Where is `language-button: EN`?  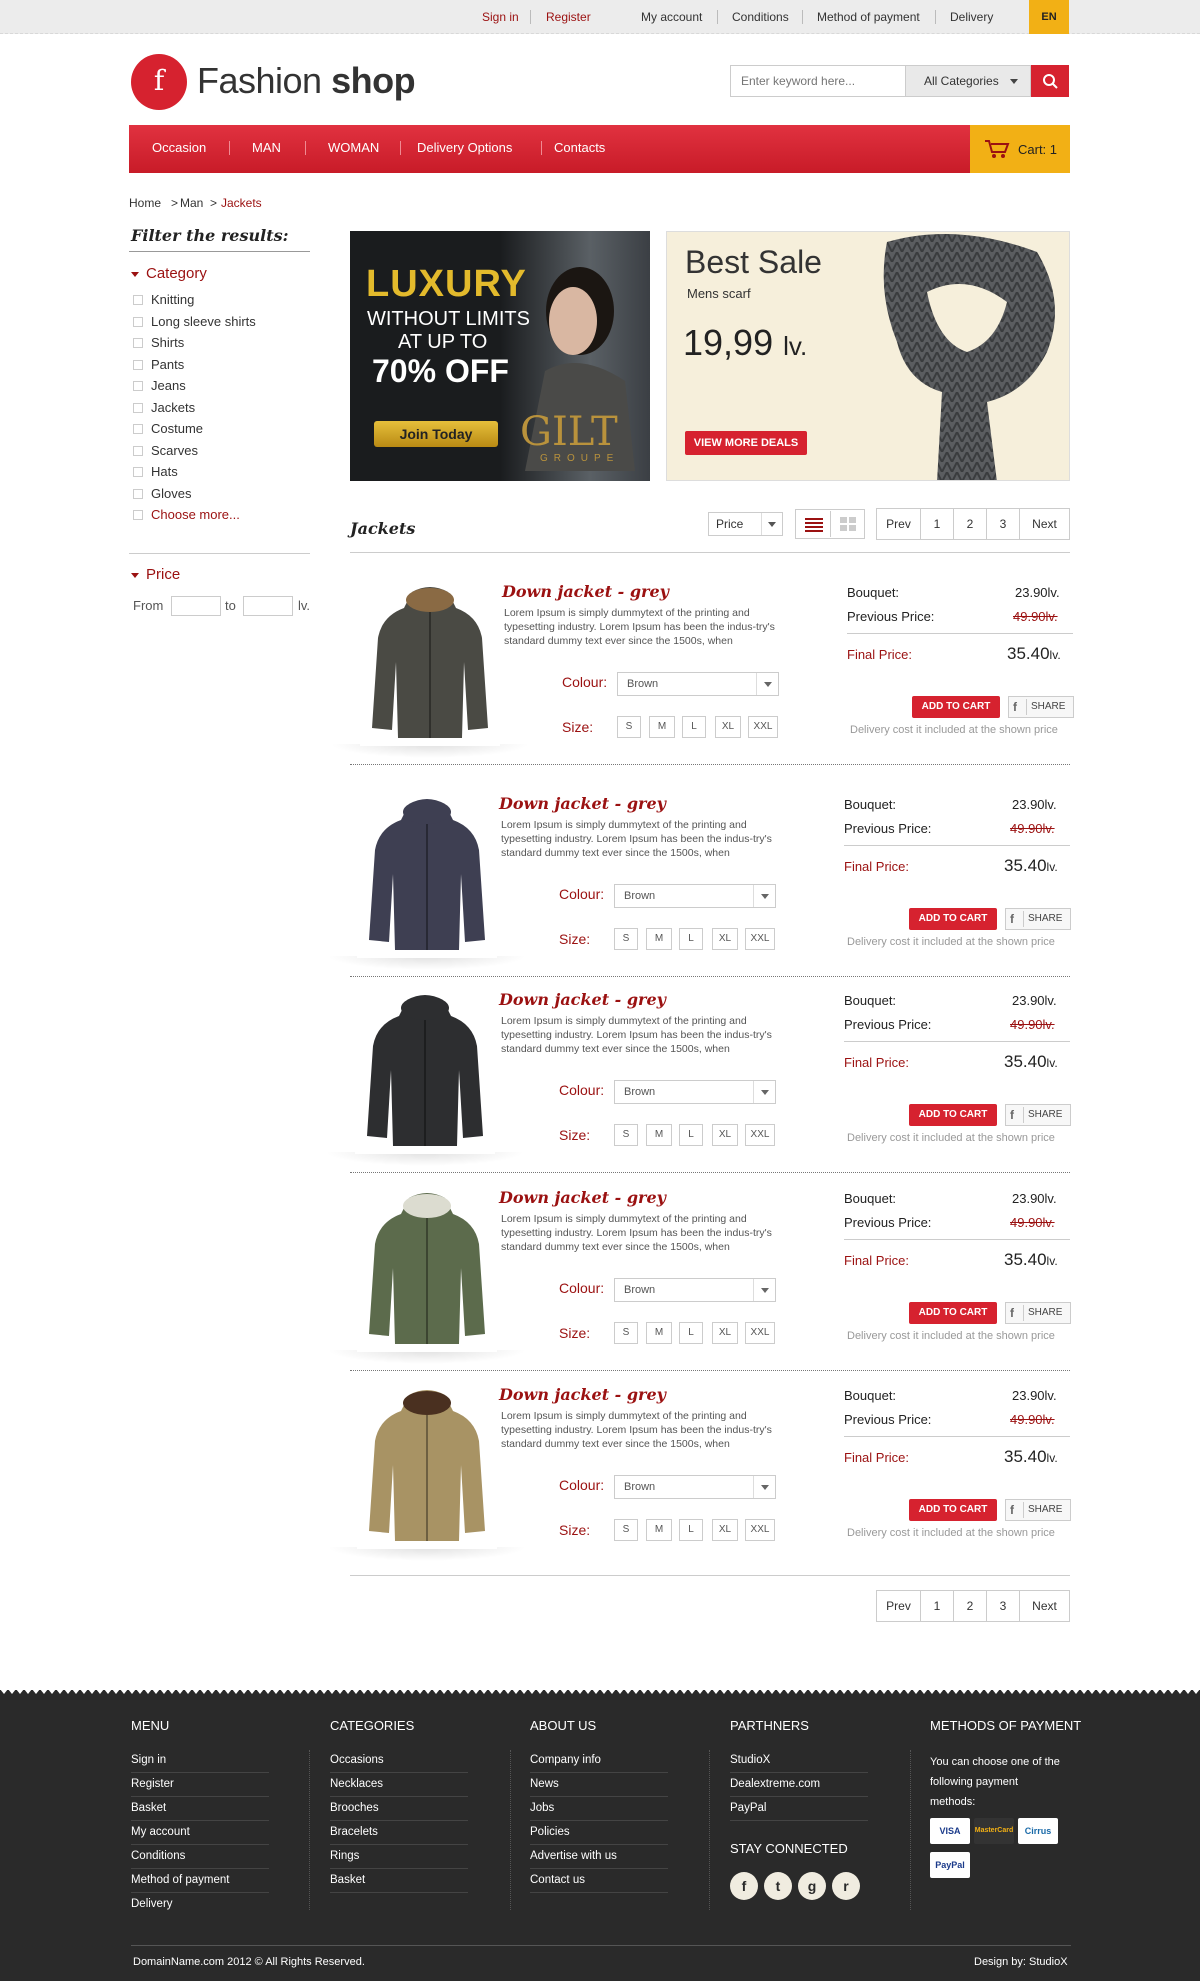 language-button: EN is located at coordinates (1049, 17).